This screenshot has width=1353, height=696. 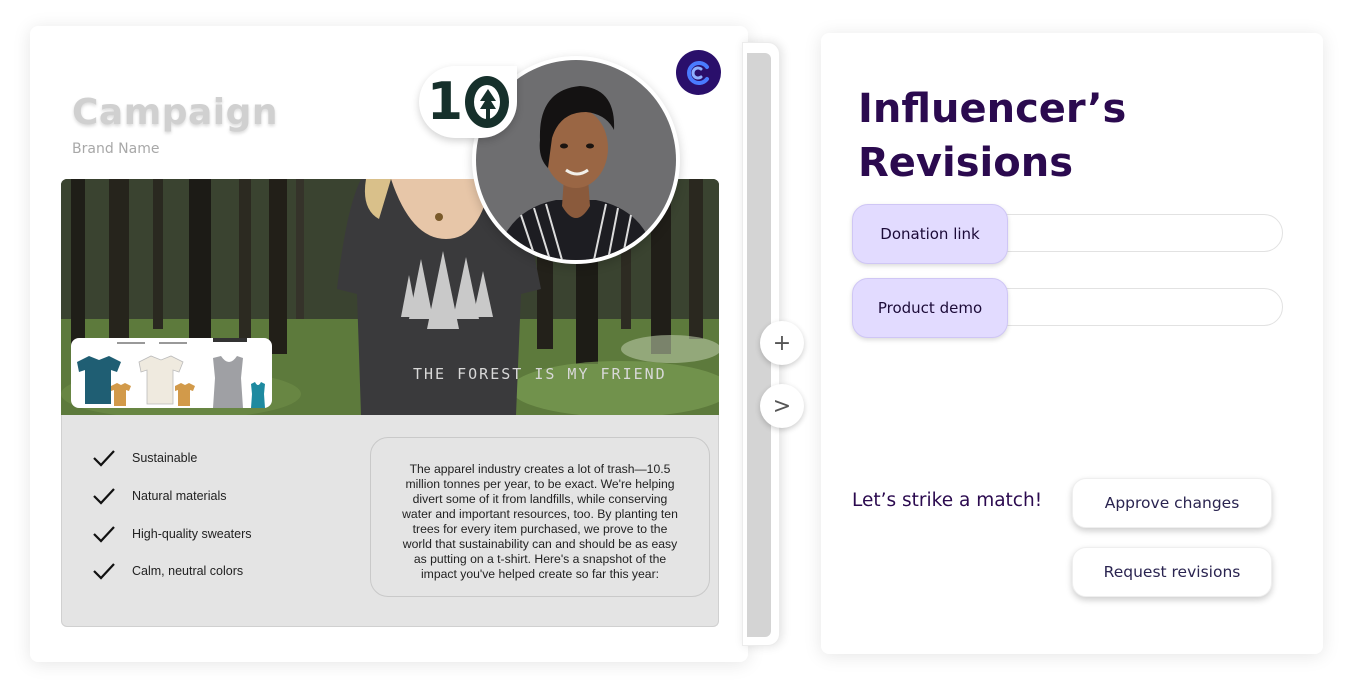 What do you see at coordinates (698, 72) in the screenshot?
I see `app-logo-icon` at bounding box center [698, 72].